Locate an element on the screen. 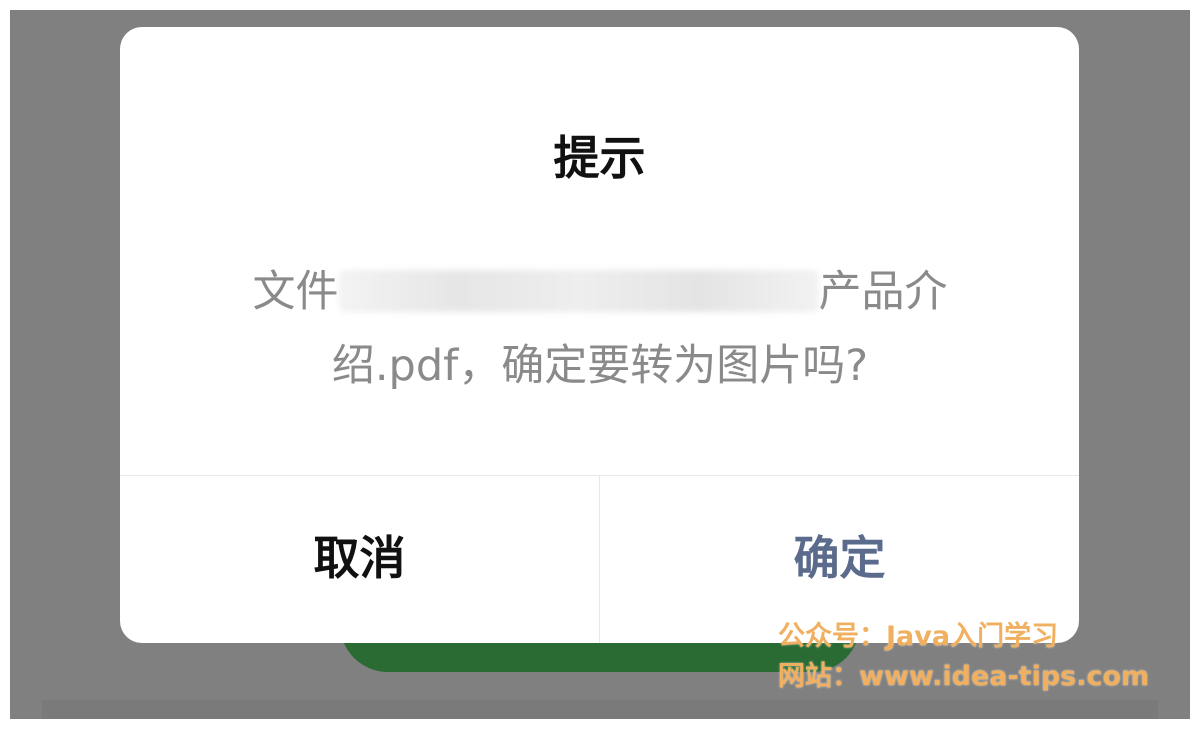  dialog-title: 提示 is located at coordinates (599, 158).